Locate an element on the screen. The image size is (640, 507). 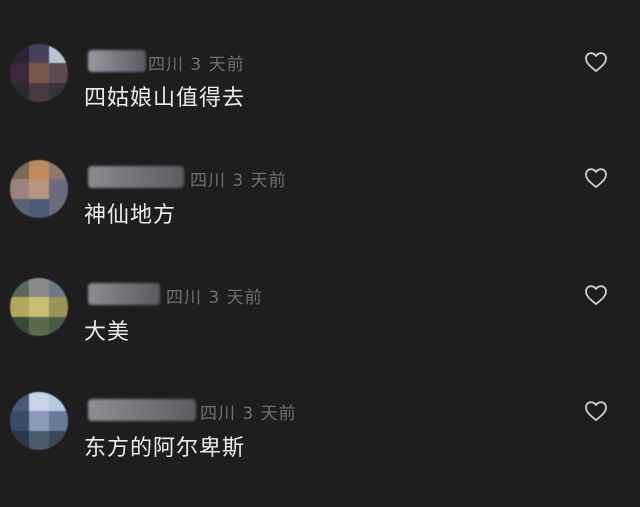
comment-text: 东方的阿尔卑斯 is located at coordinates (165, 448).